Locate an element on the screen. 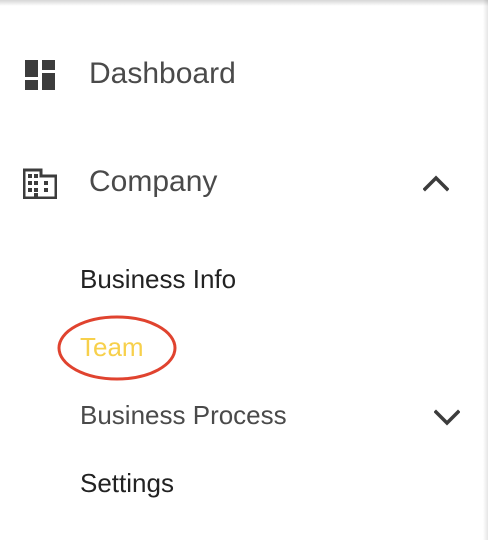  chevron-down-icon is located at coordinates (447, 418).